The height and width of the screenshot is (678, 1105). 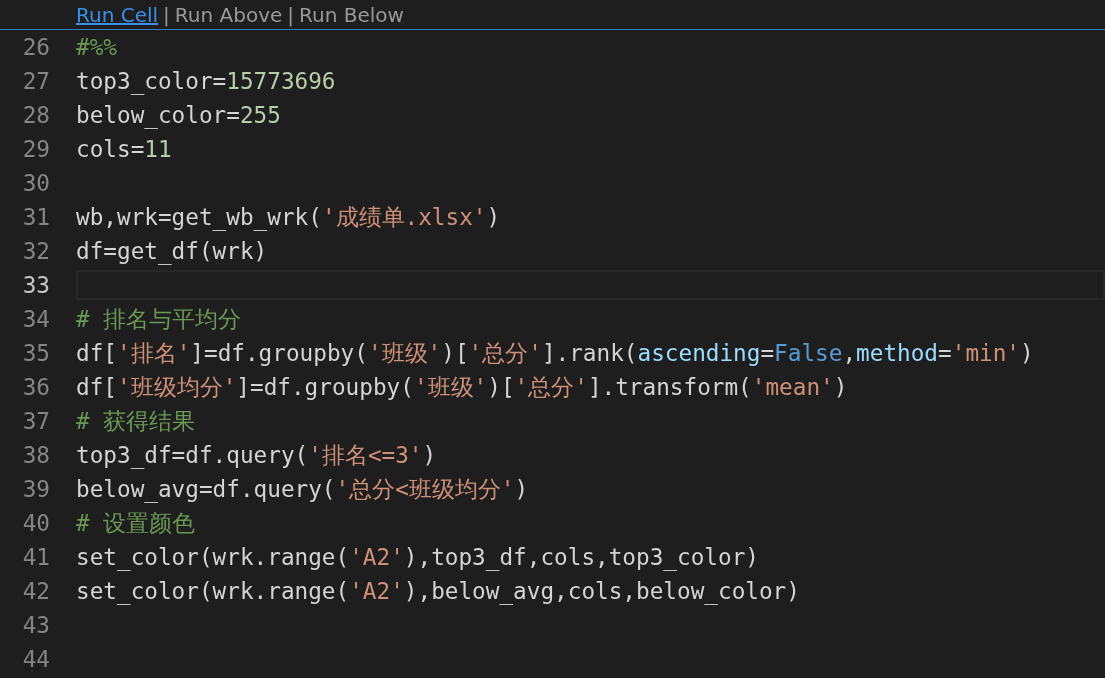 What do you see at coordinates (35, 353) in the screenshot?
I see `line-number: 35` at bounding box center [35, 353].